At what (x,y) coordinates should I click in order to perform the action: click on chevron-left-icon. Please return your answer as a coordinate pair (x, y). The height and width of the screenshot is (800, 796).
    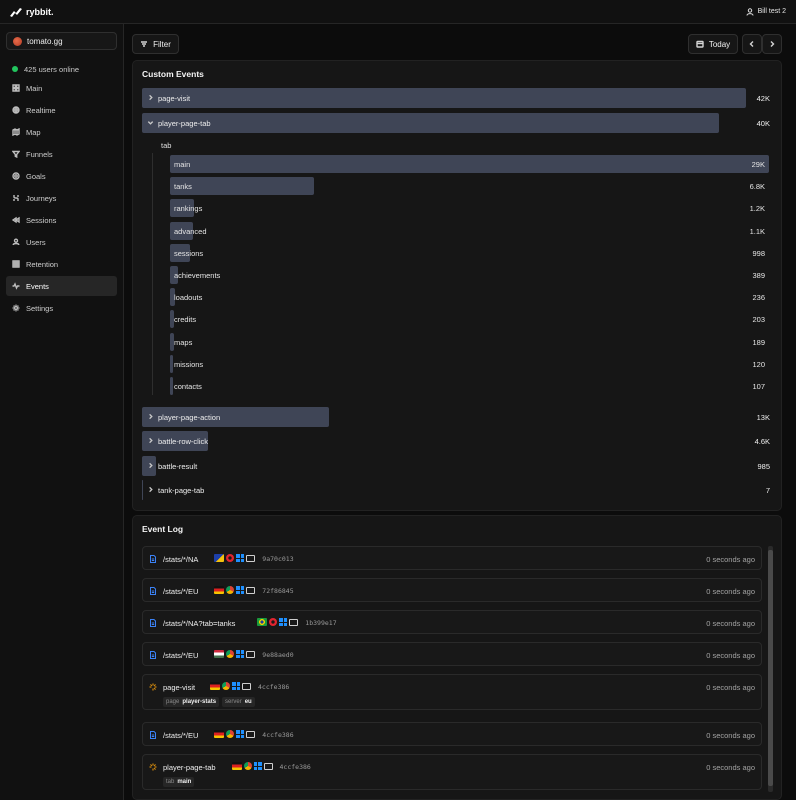
    Looking at the image, I should click on (751, 44).